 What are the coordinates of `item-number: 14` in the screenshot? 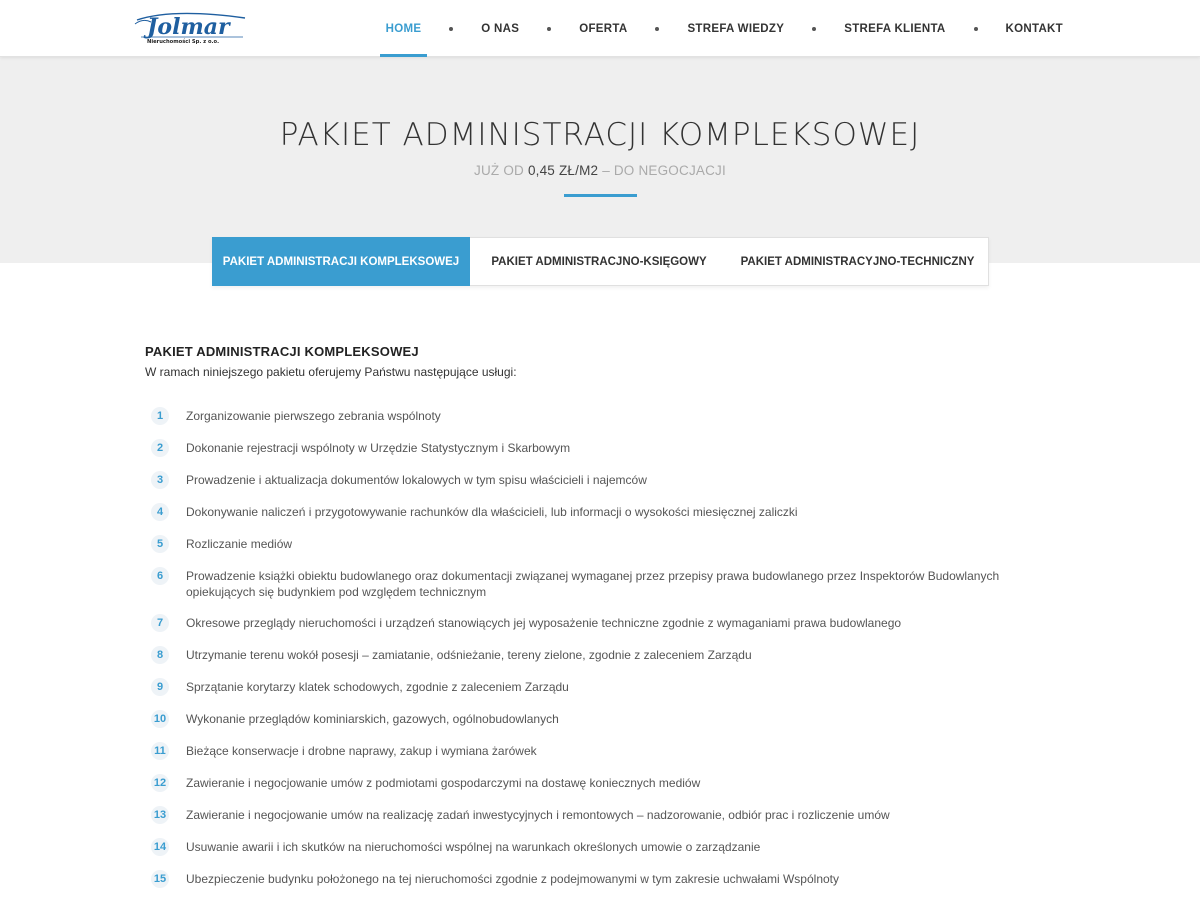 It's located at (160, 847).